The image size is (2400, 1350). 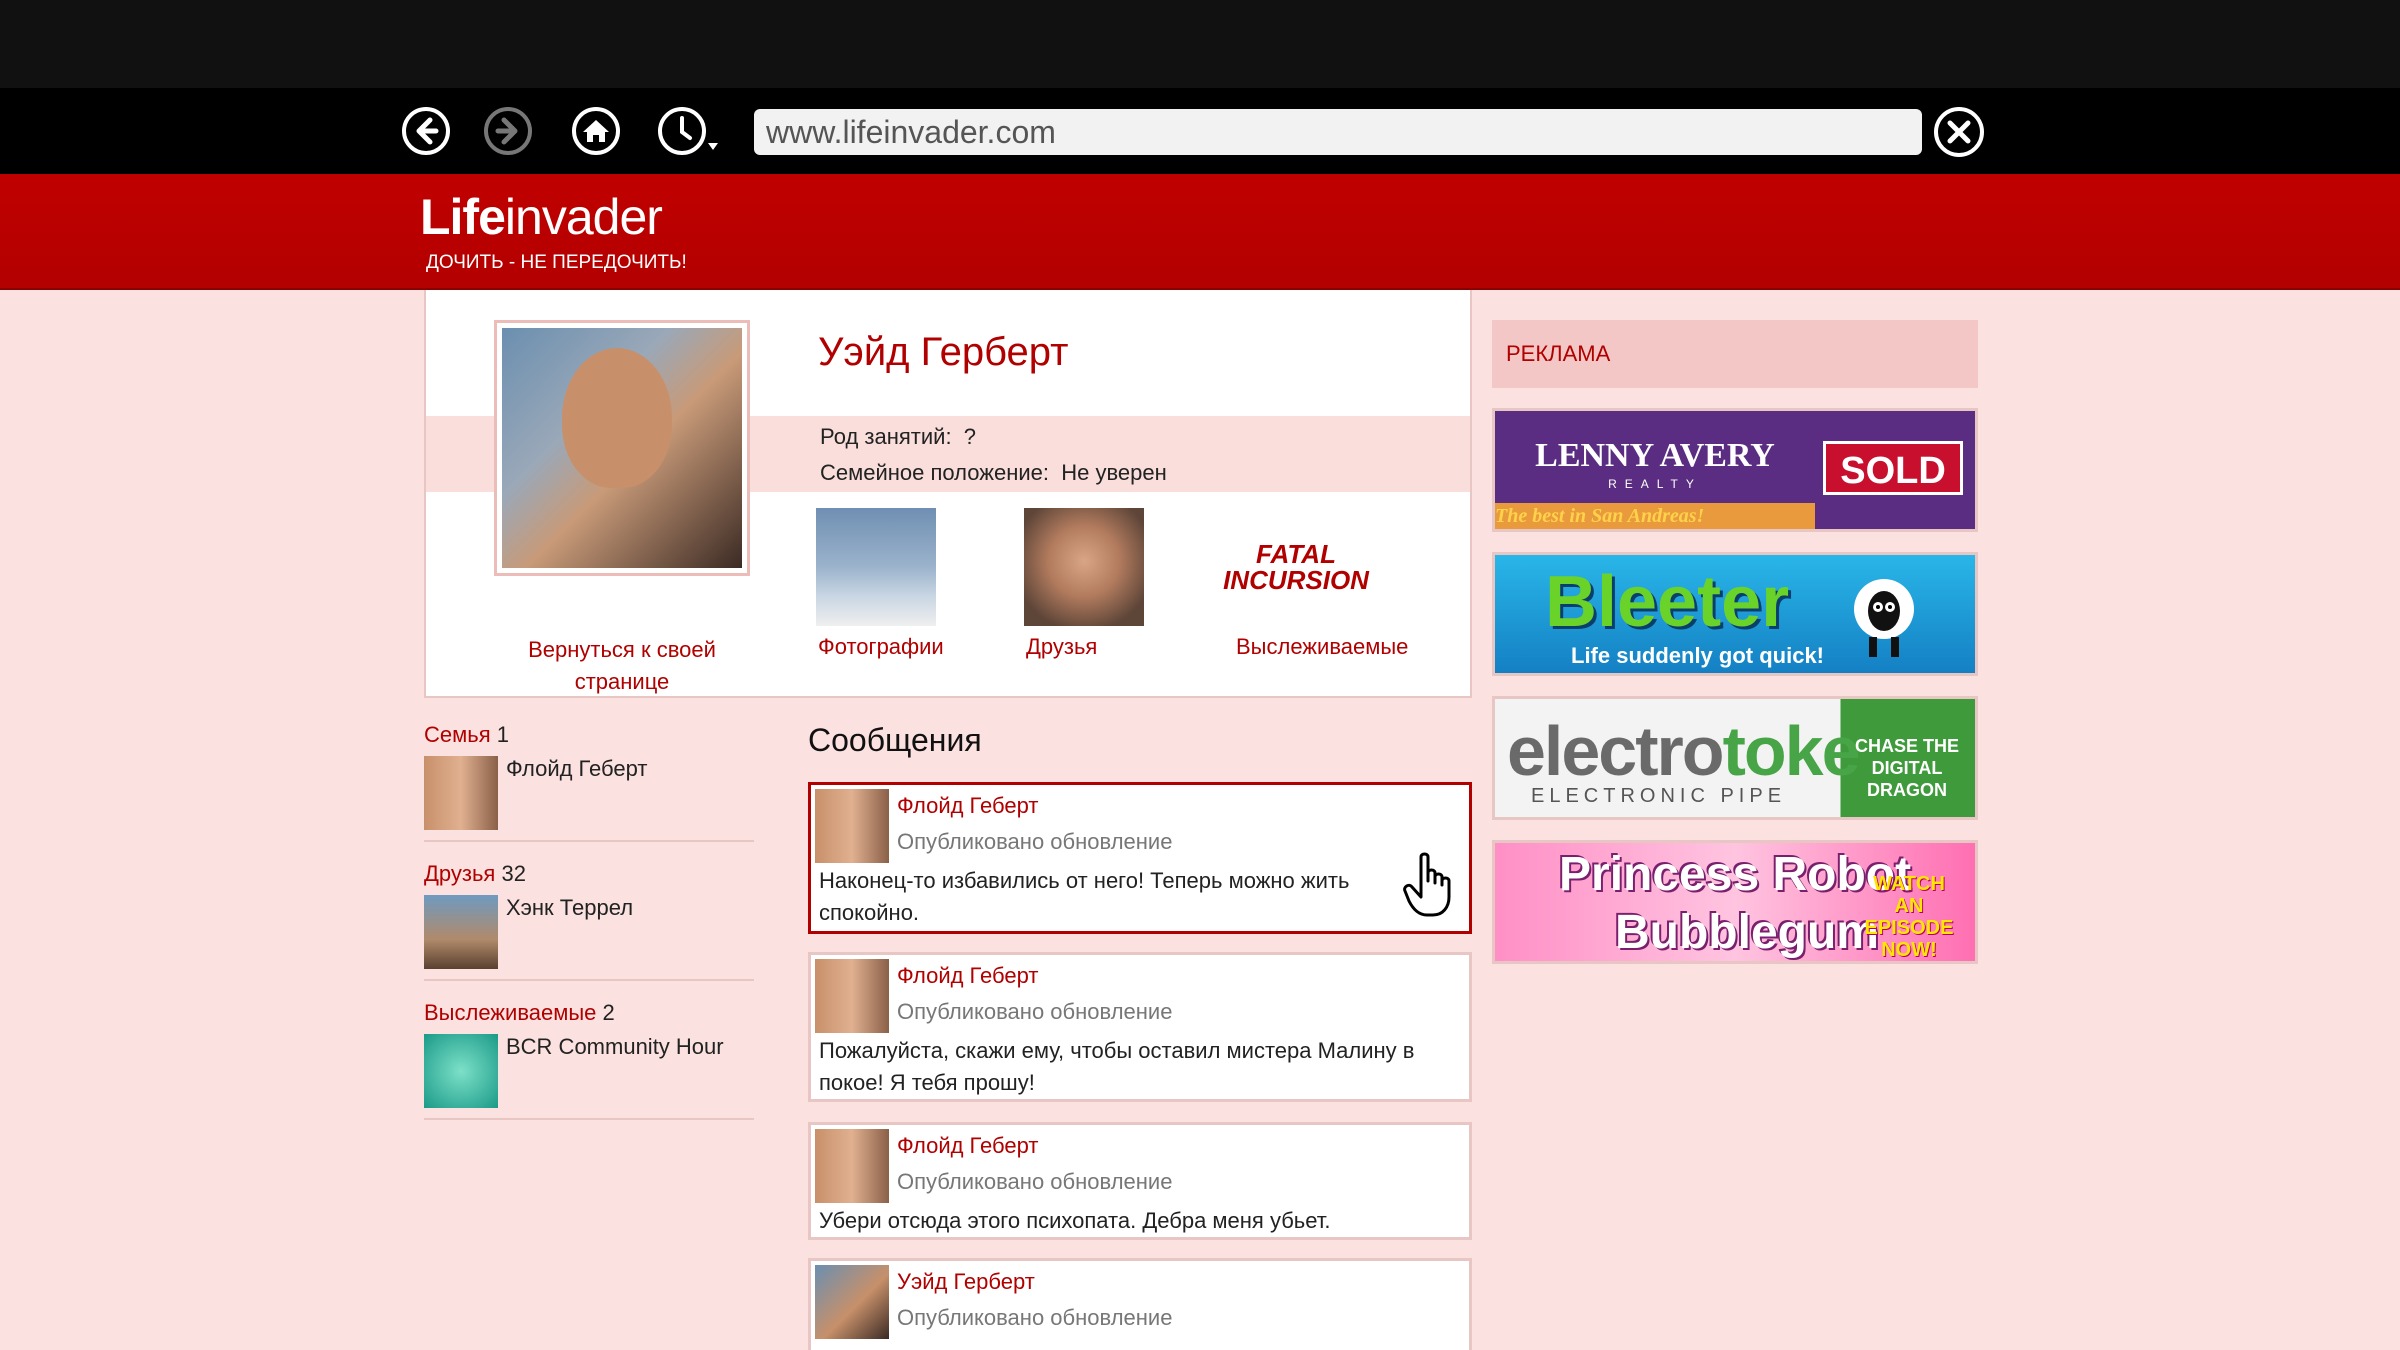 What do you see at coordinates (1322, 647) in the screenshot?
I see `tab-tracked: Выслеживаемые` at bounding box center [1322, 647].